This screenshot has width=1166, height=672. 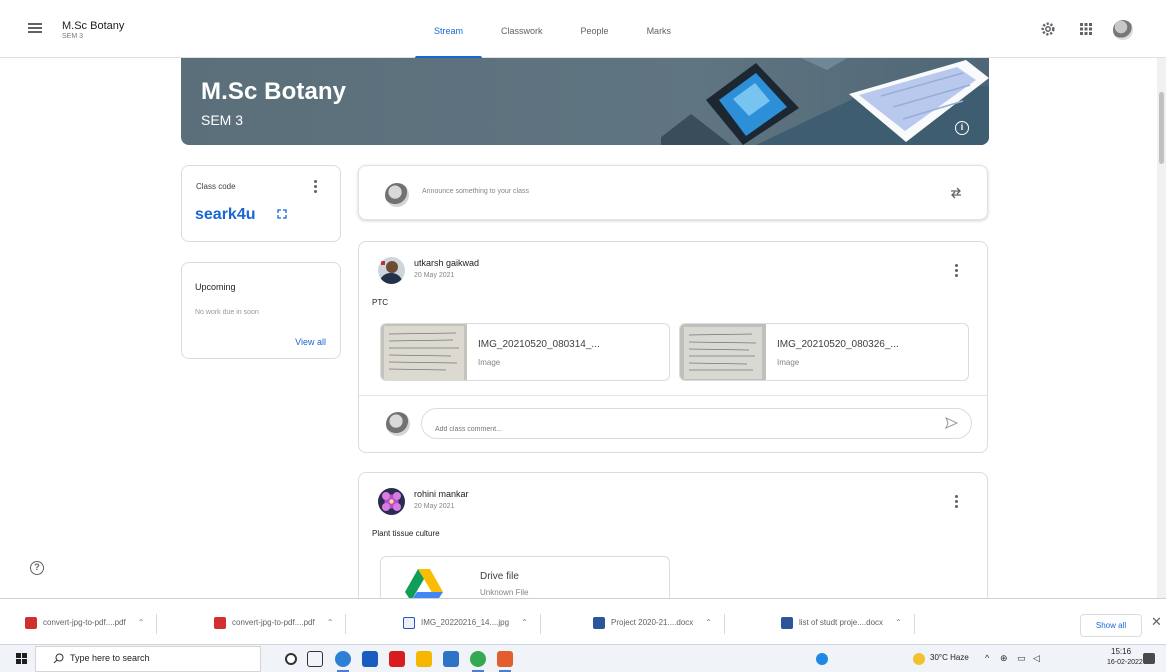 What do you see at coordinates (951, 423) in the screenshot?
I see `send-icon` at bounding box center [951, 423].